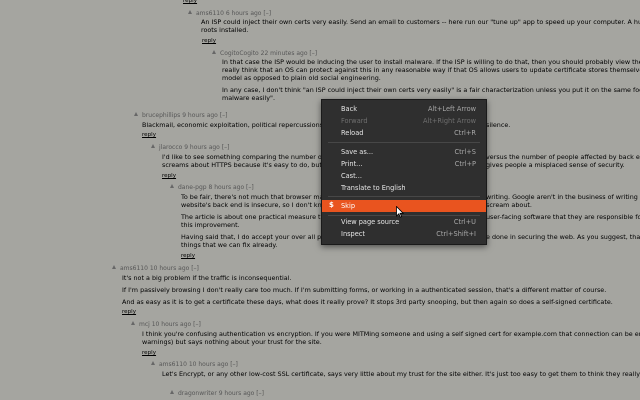 The image size is (640, 400). Describe the element at coordinates (331, 205) in the screenshot. I see `skip-extension-icon: $` at that location.